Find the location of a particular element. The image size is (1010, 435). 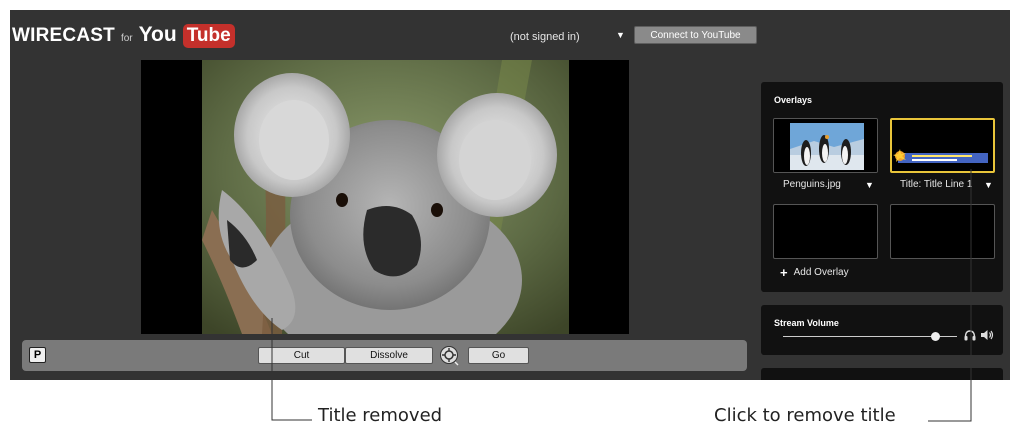

annotation-title-removed: Title removed is located at coordinates (380, 415).